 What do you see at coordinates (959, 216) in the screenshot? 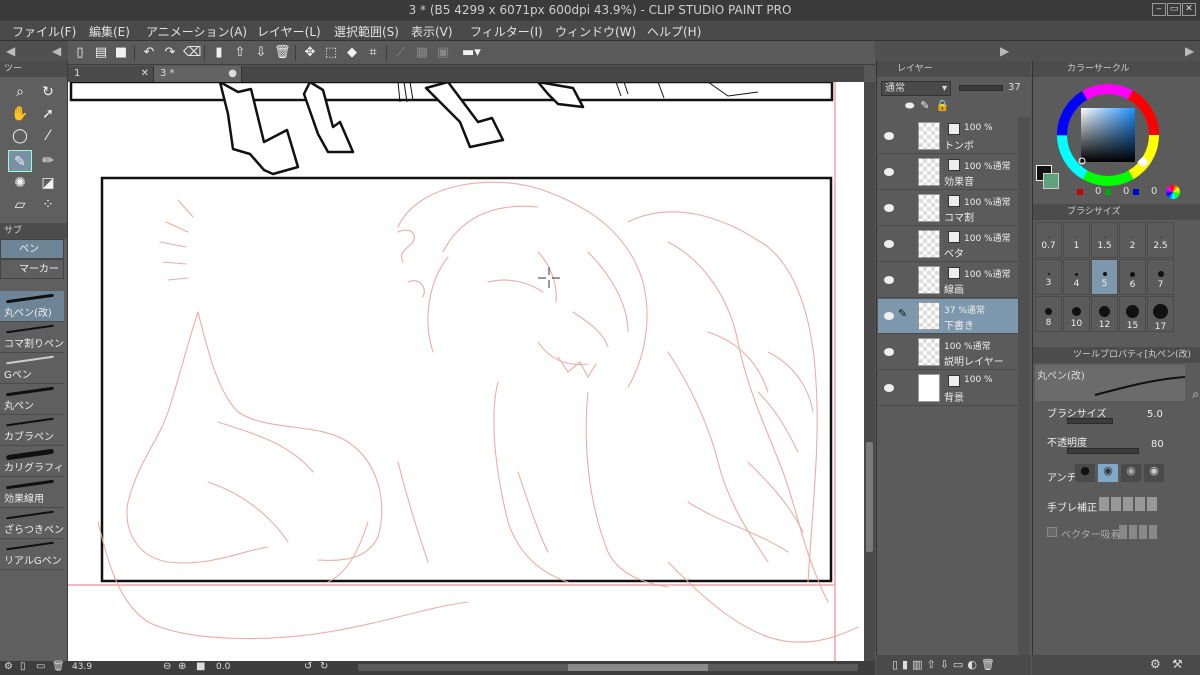
I see `layer-name: コマ割` at bounding box center [959, 216].